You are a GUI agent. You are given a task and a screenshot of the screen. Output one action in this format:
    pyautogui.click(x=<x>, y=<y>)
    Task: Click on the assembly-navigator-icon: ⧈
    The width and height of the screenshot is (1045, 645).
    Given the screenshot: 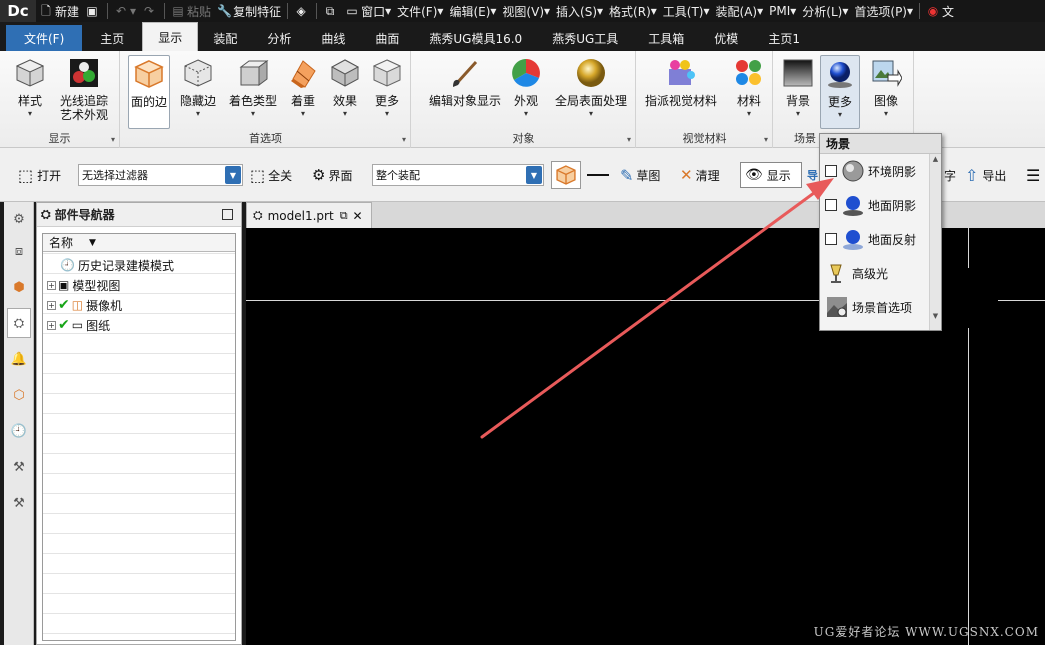 What is the action you would take?
    pyautogui.click(x=19, y=251)
    